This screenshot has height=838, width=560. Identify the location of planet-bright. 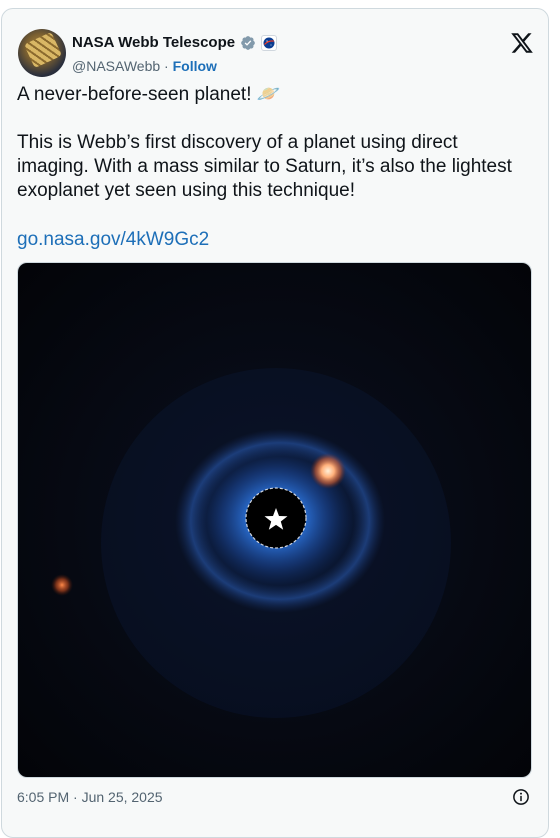
(328, 471).